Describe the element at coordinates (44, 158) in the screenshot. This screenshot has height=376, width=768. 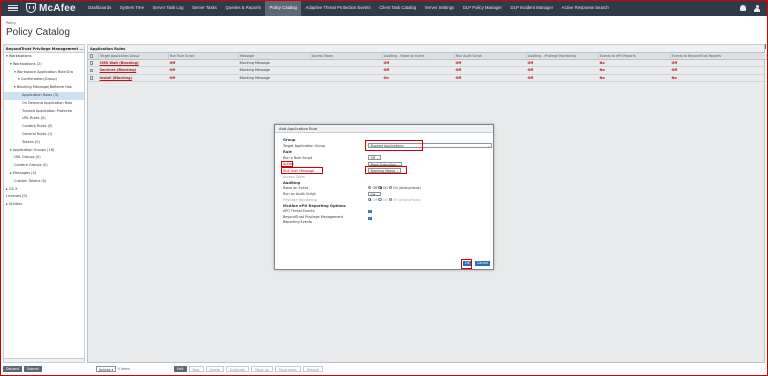
I see `tree-item: URL Groups (0)` at that location.